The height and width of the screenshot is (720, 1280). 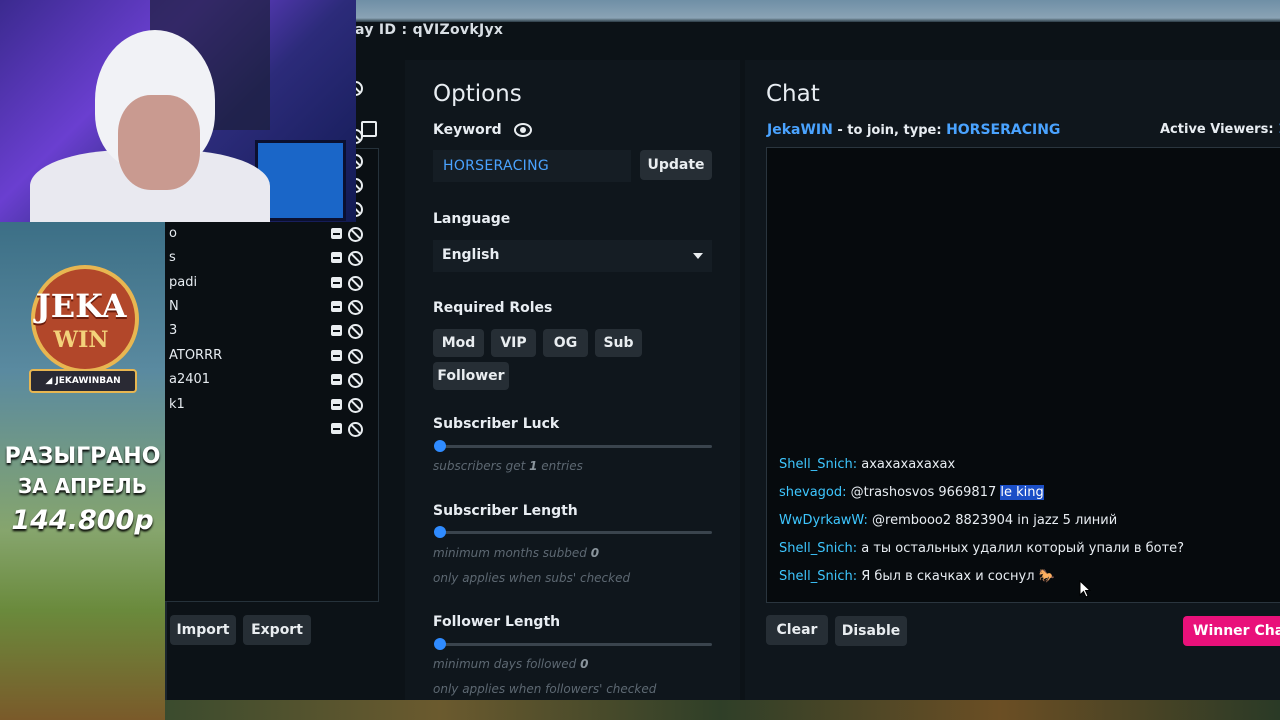 I want to click on participant-row, so click(x=271, y=430).